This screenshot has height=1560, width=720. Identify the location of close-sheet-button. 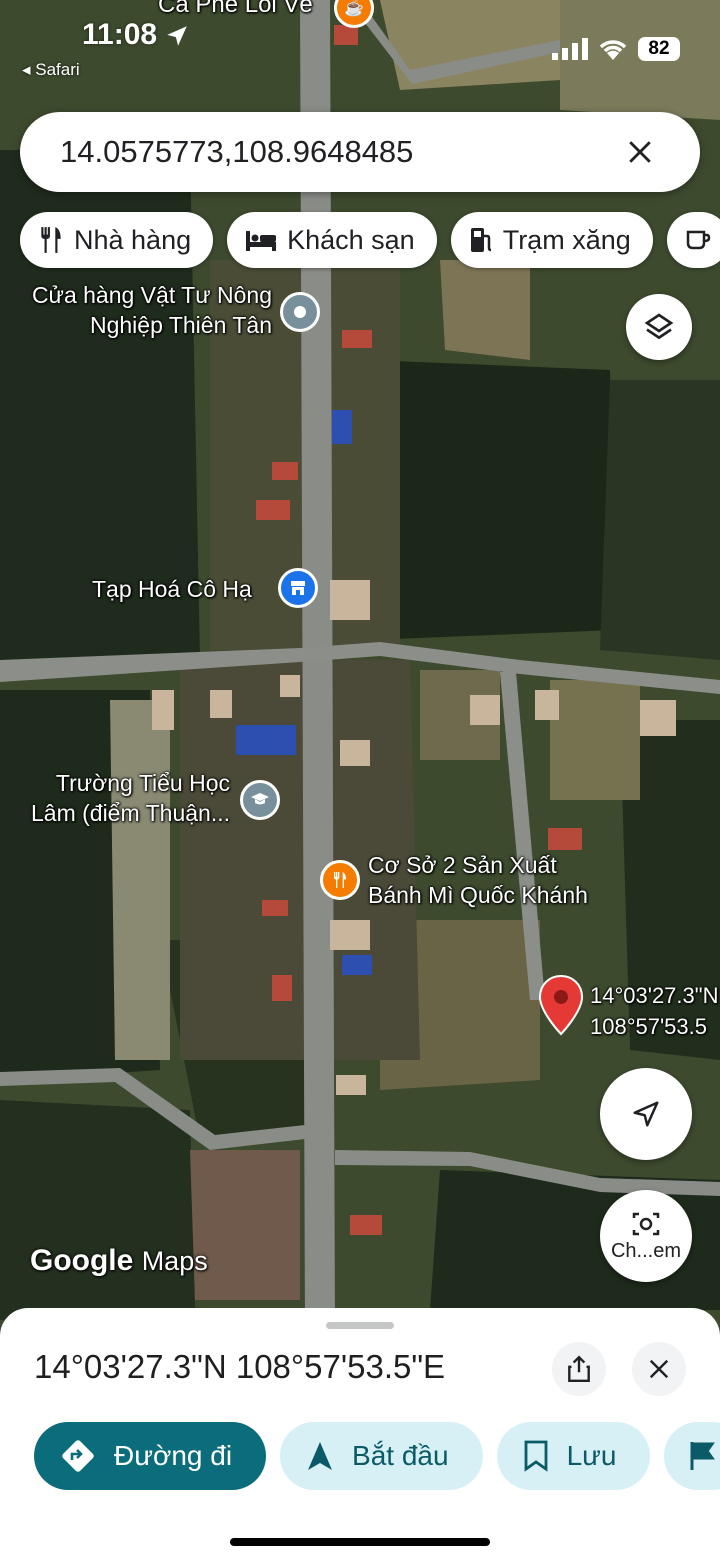
(659, 1369).